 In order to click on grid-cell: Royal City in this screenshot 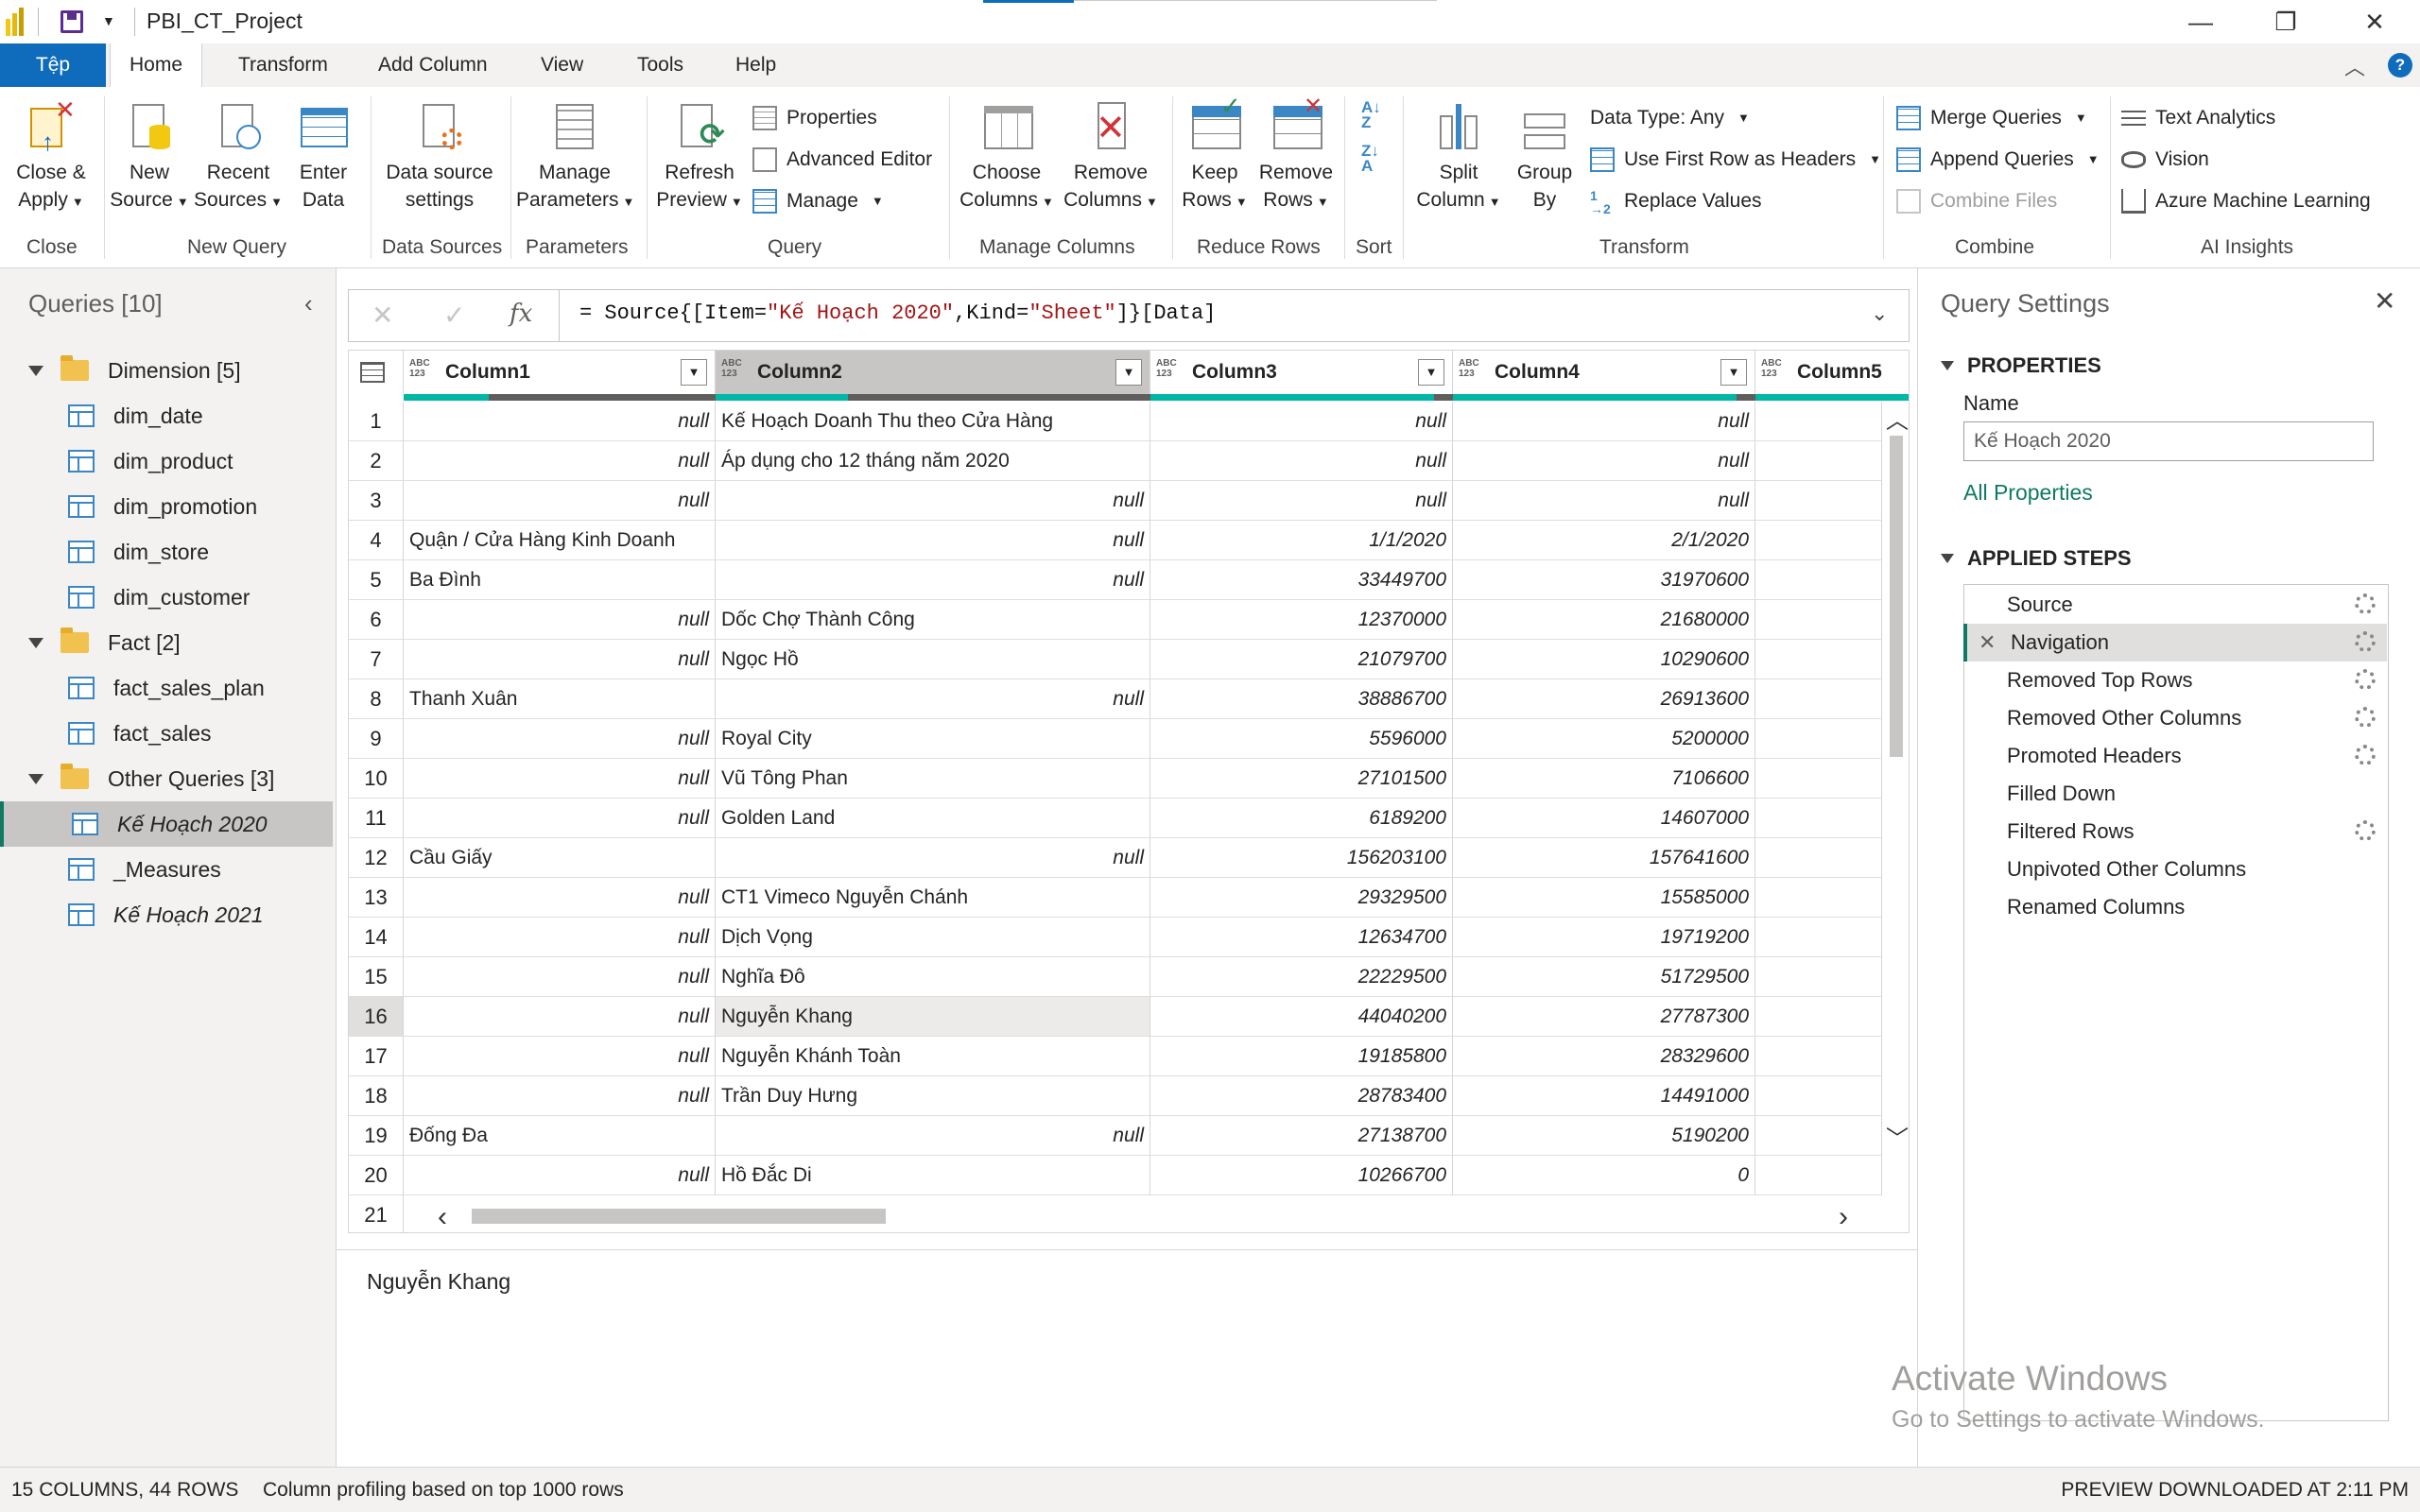, I will do `click(933, 739)`.